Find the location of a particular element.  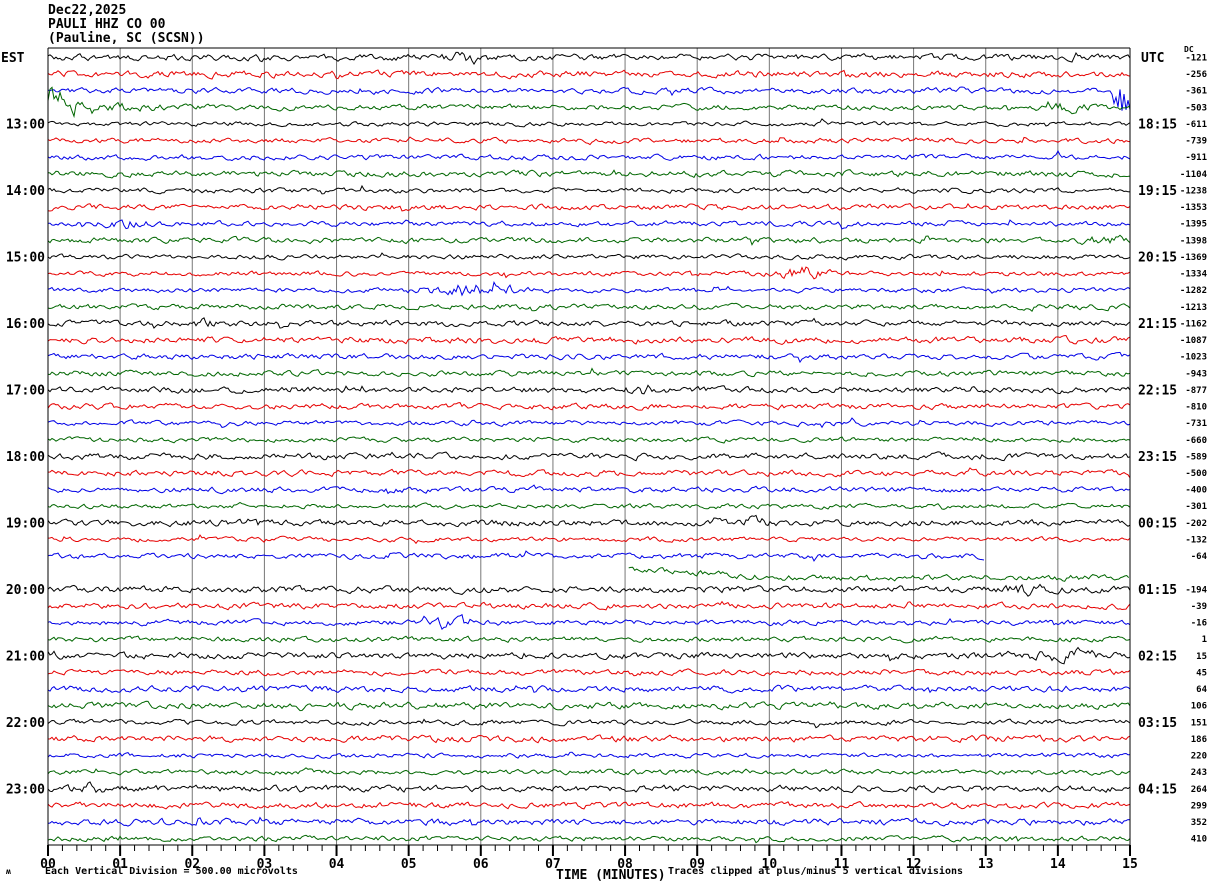

dc-offset-value: 410 is located at coordinates (1199, 840).